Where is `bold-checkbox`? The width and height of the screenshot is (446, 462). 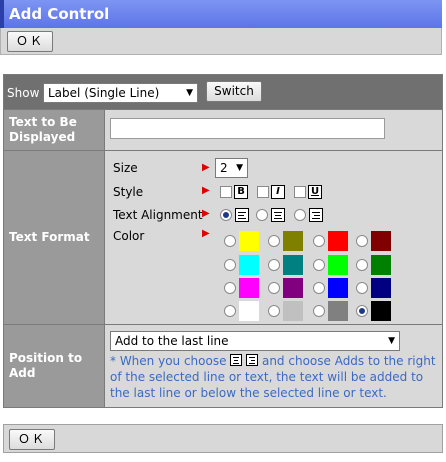
bold-checkbox is located at coordinates (226, 192).